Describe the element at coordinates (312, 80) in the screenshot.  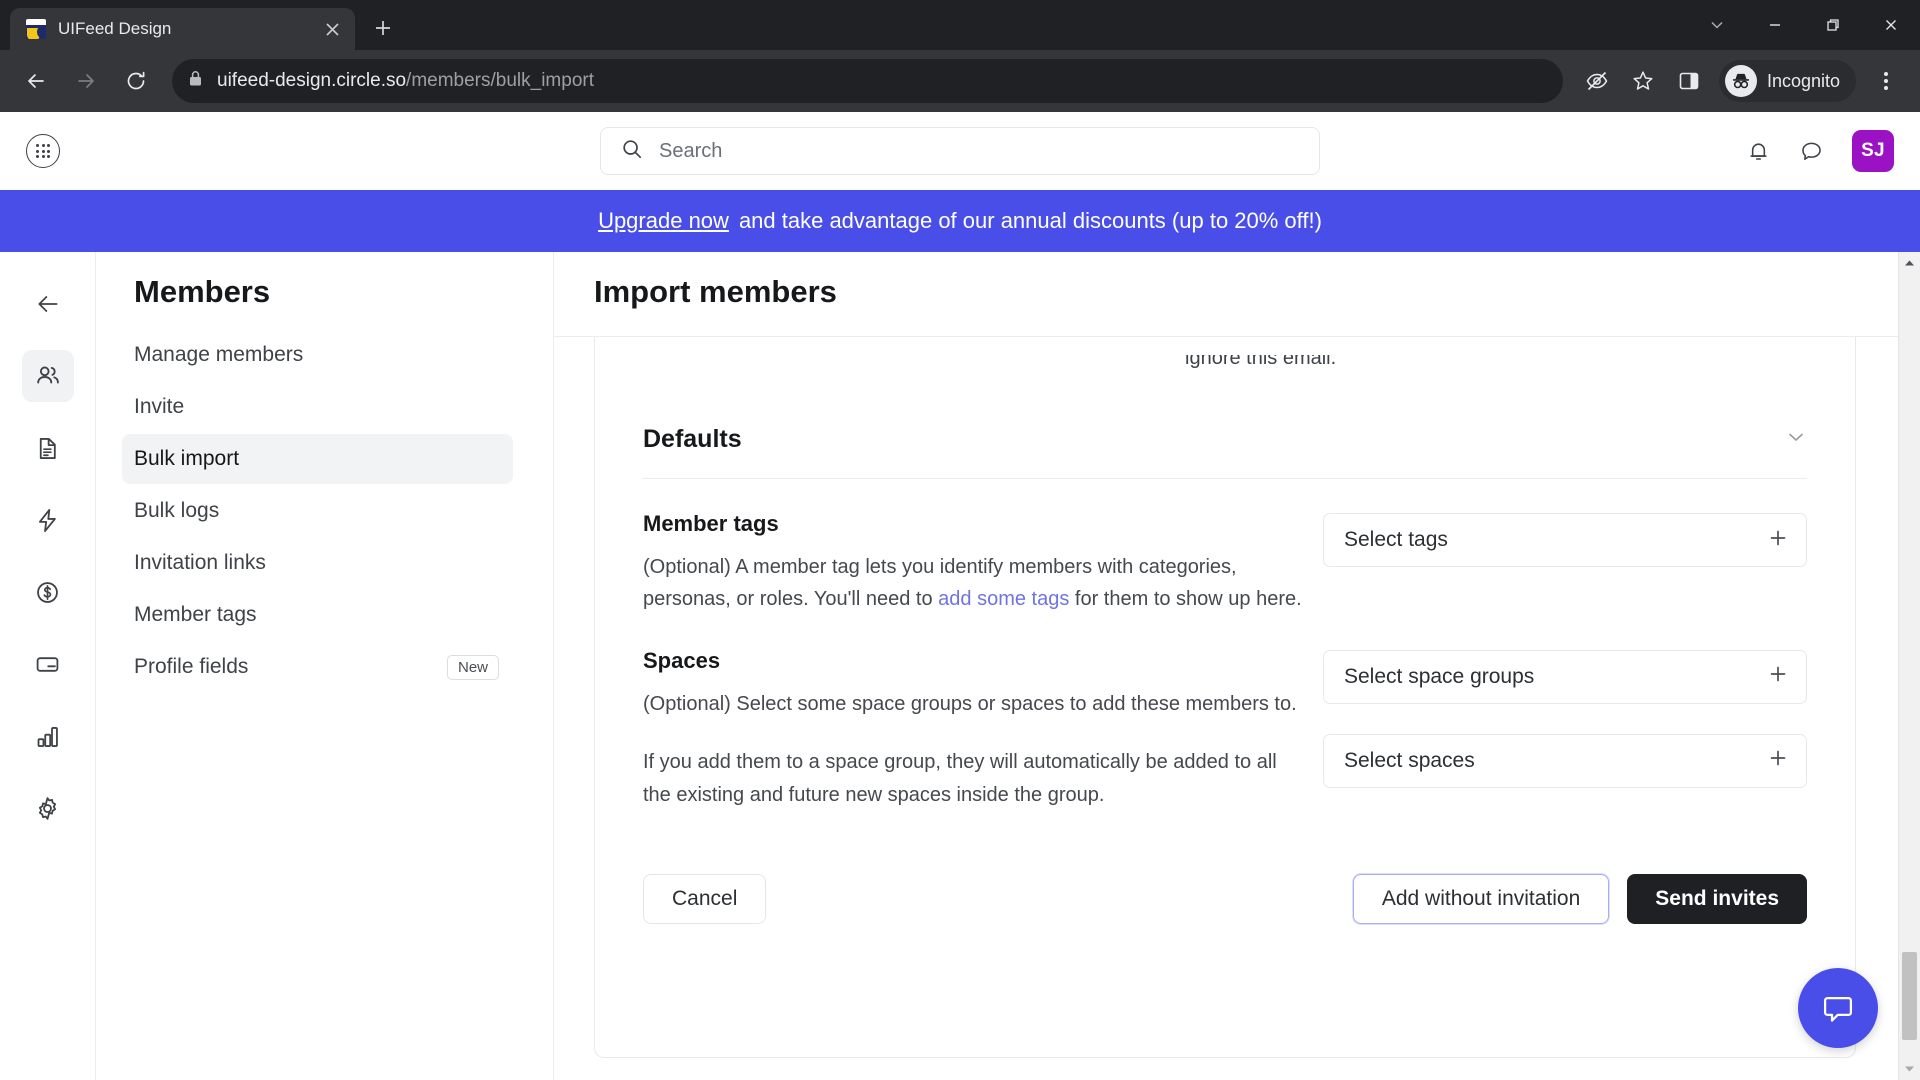
I see `url-domain: uifeed-design.circle.so` at that location.